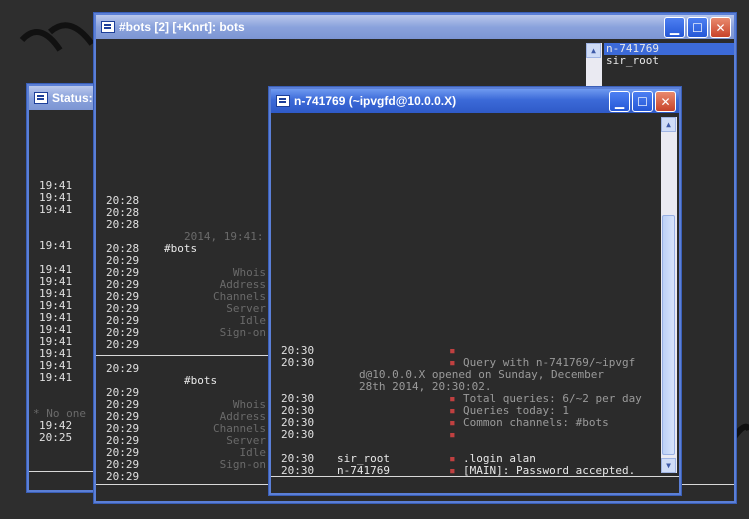  Describe the element at coordinates (123, 224) in the screenshot. I see `timestamp: 20:28` at that location.